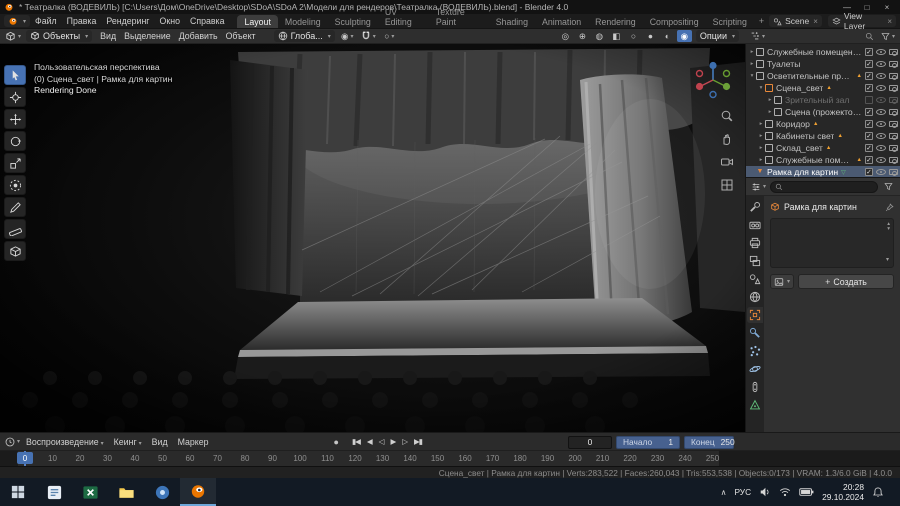 Image resolution: width=900 pixels, height=506 pixels. I want to click on auto-key-record-icon: ●, so click(336, 442).